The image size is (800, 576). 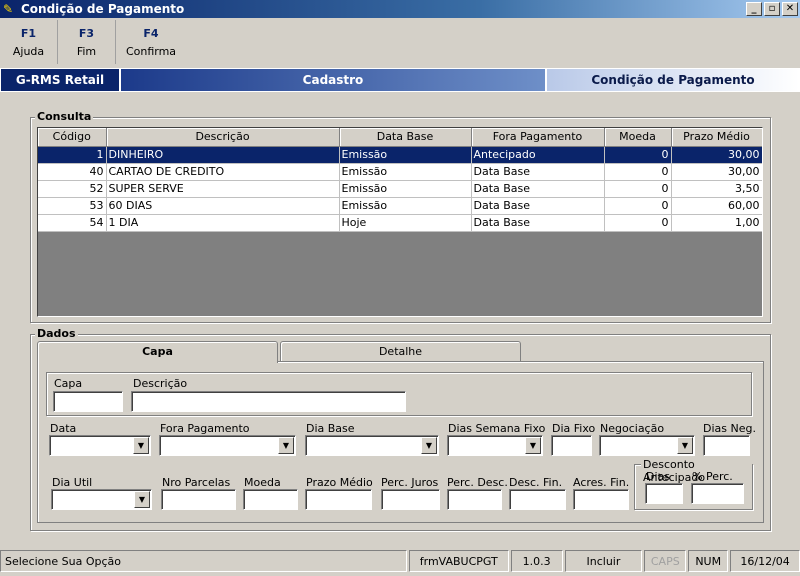 I want to click on cell-codigo: 40, so click(x=72, y=172).